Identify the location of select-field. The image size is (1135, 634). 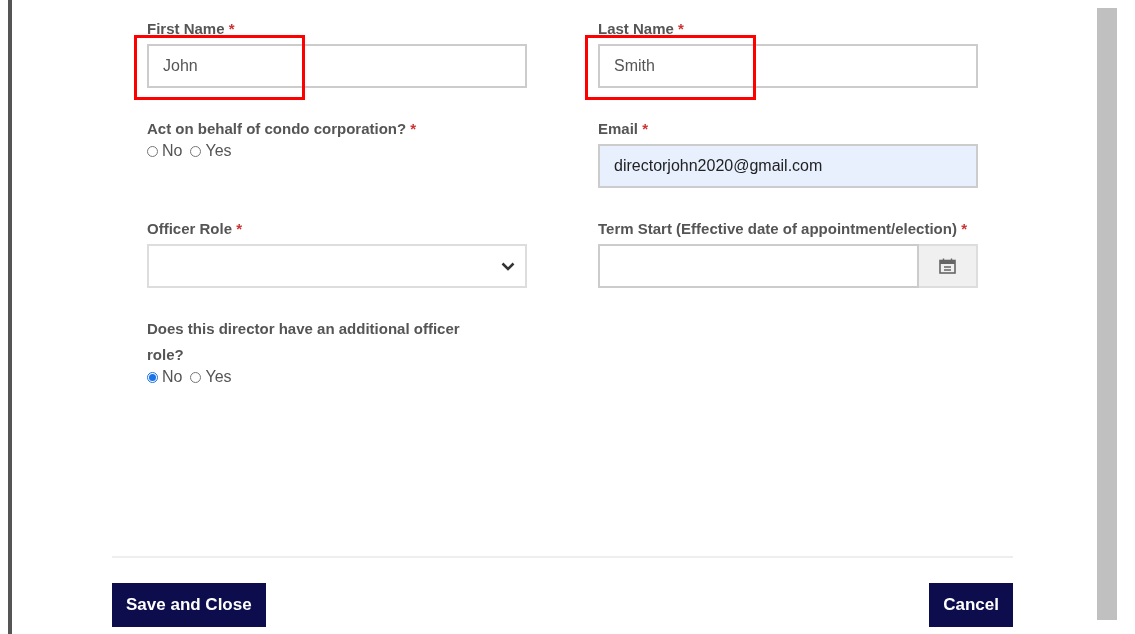
(337, 266).